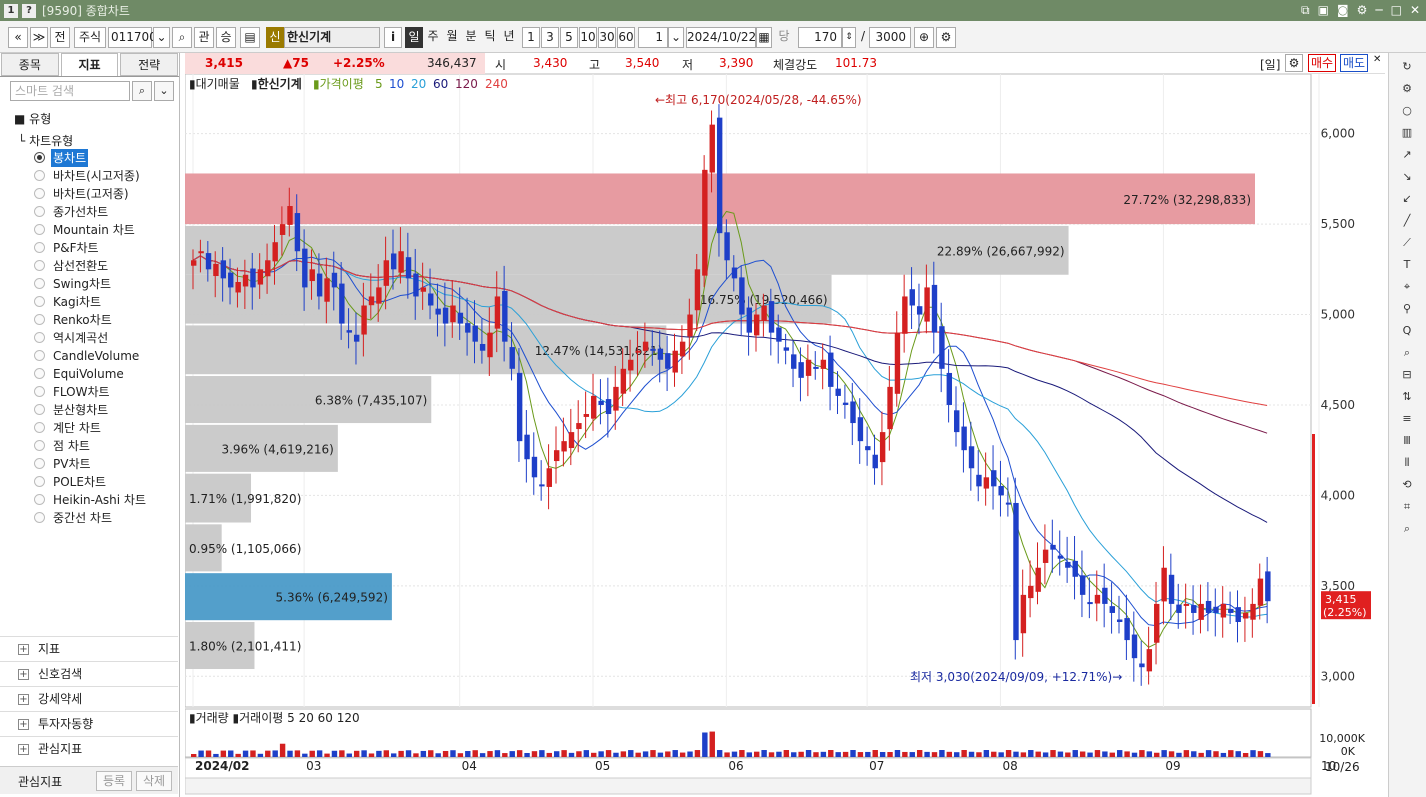 The width and height of the screenshot is (1426, 797). I want to click on indicator-group: + 관심지표, so click(89, 748).